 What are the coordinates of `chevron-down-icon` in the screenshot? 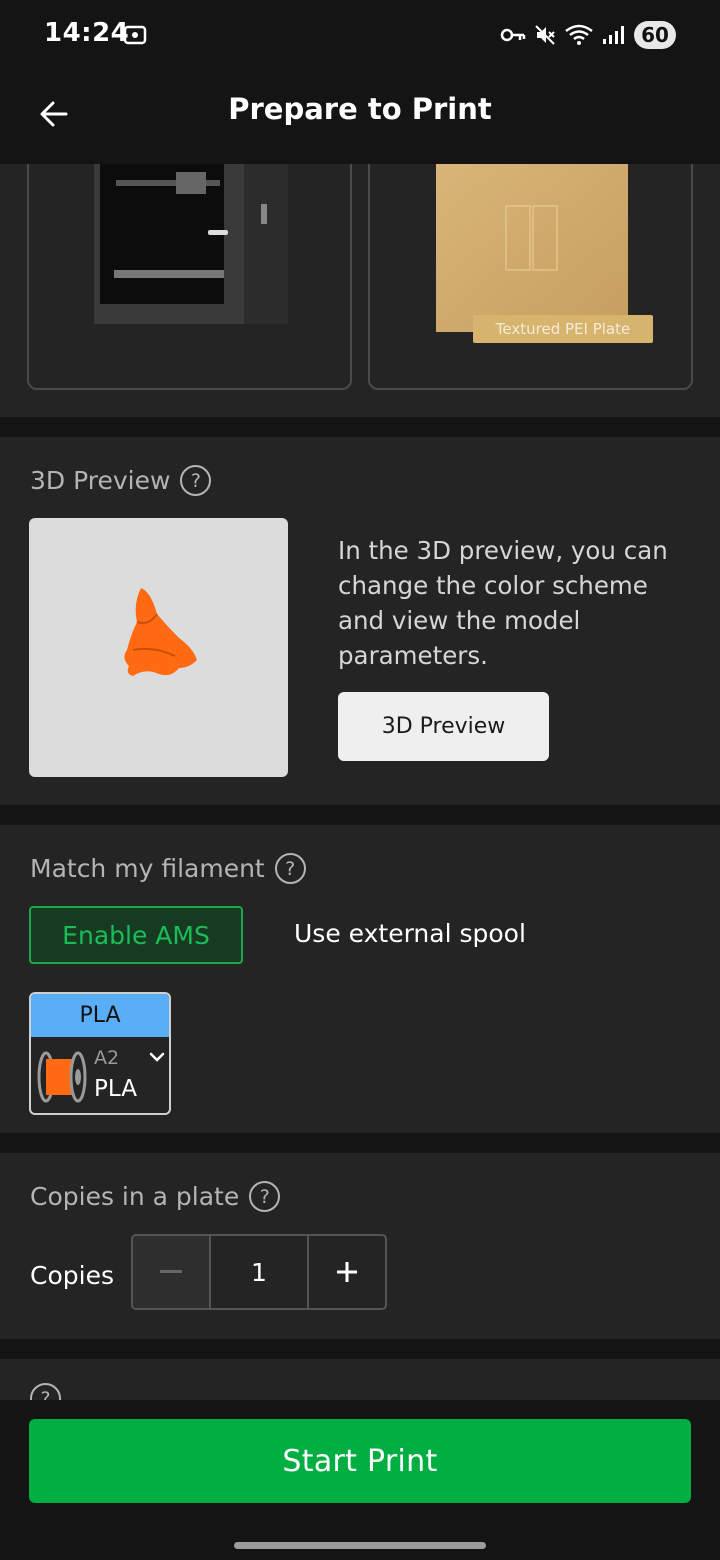 It's located at (157, 1057).